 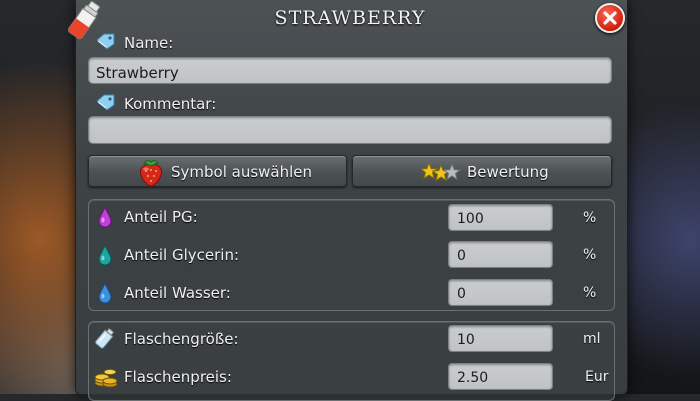 I want to click on close-icon, so click(x=610, y=18).